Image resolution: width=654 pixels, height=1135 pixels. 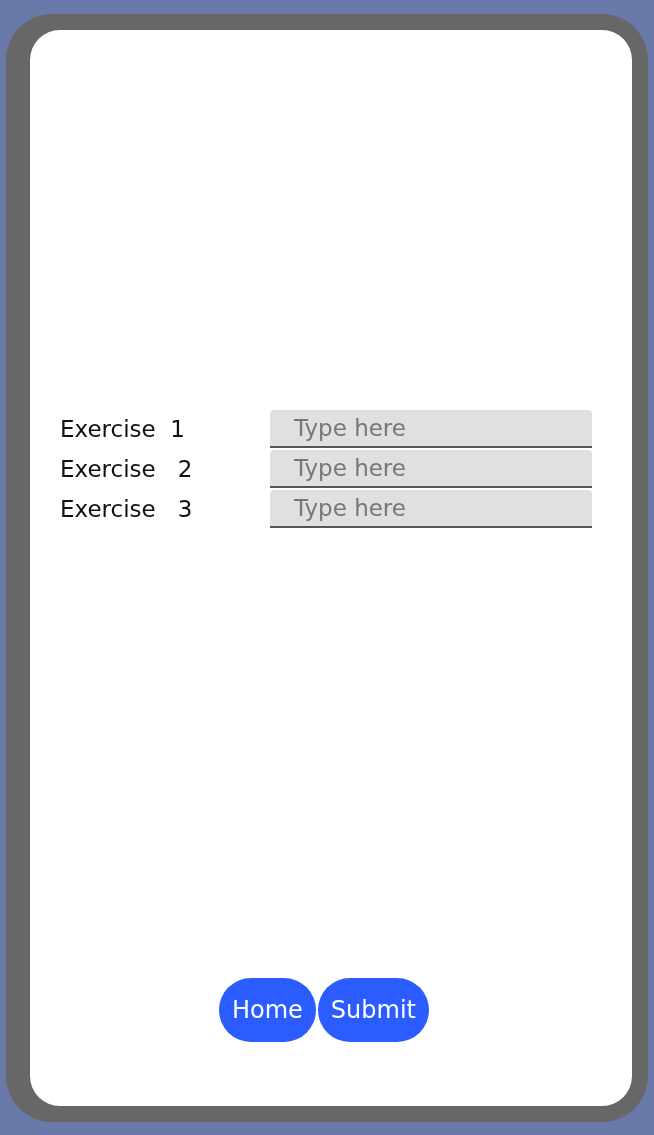 What do you see at coordinates (373, 1010) in the screenshot?
I see `submit-button: Submit` at bounding box center [373, 1010].